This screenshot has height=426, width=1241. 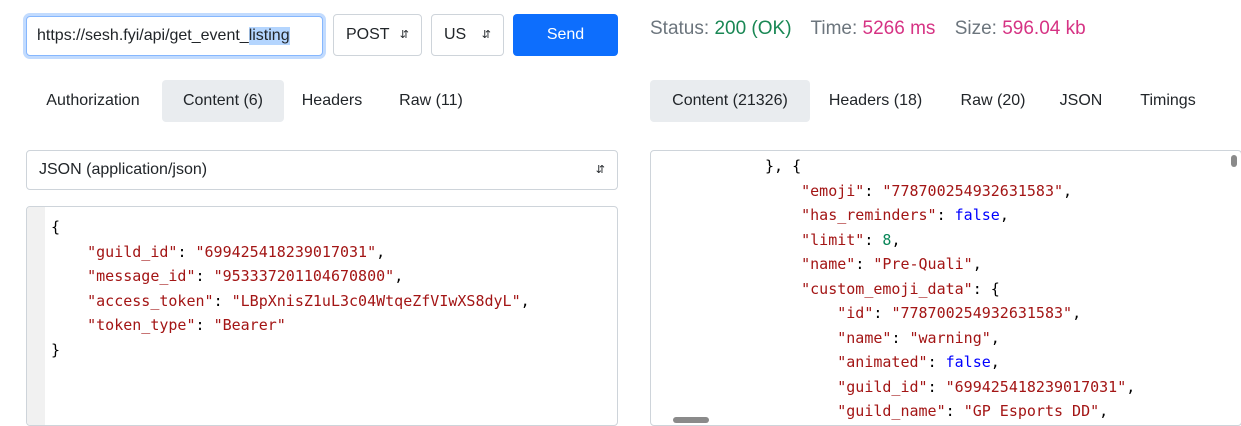 I want to click on tab-response-json: JSON, so click(x=1081, y=101).